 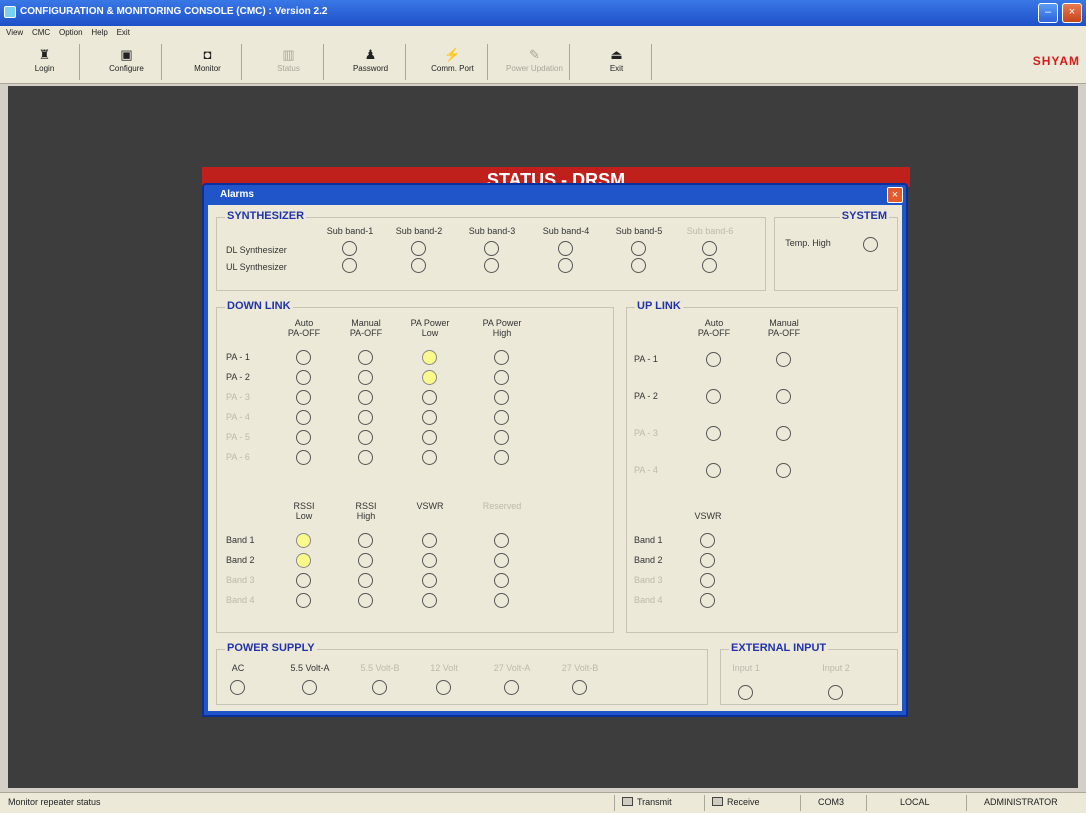 What do you see at coordinates (502, 506) in the screenshot?
I see `downlink-band-column-label: Reserved` at bounding box center [502, 506].